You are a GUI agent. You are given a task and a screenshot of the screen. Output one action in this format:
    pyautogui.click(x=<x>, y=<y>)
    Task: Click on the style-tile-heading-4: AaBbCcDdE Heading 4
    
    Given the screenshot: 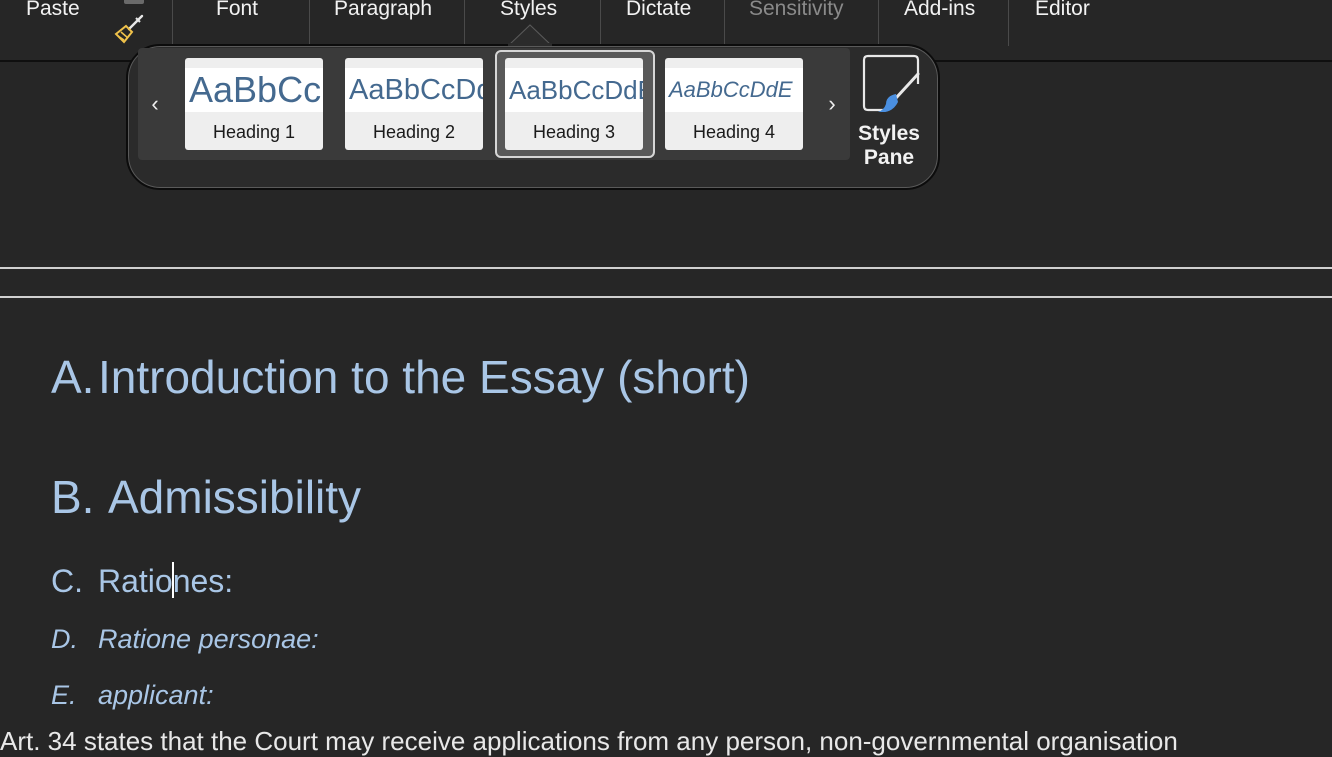 What is the action you would take?
    pyautogui.click(x=734, y=104)
    